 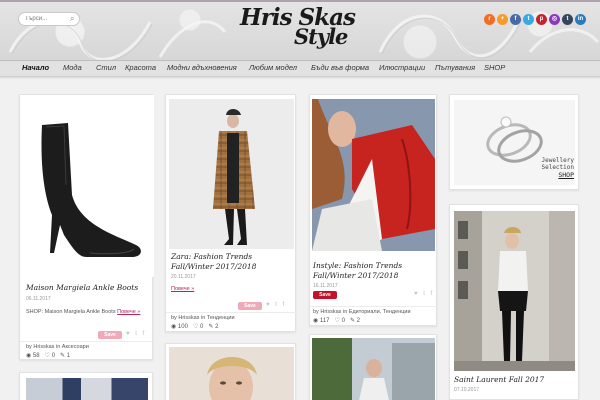 I want to click on views-count: 117, so click(x=324, y=321).